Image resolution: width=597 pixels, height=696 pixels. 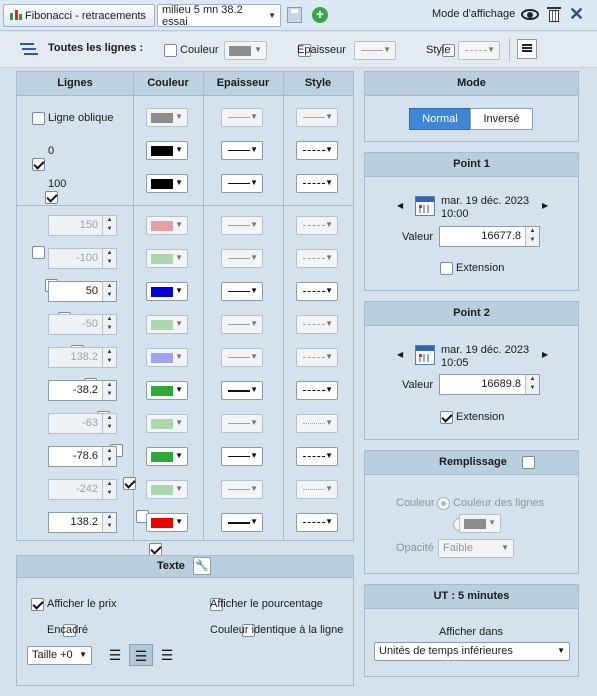 I want to click on show-price-checkbox, so click(x=37, y=604).